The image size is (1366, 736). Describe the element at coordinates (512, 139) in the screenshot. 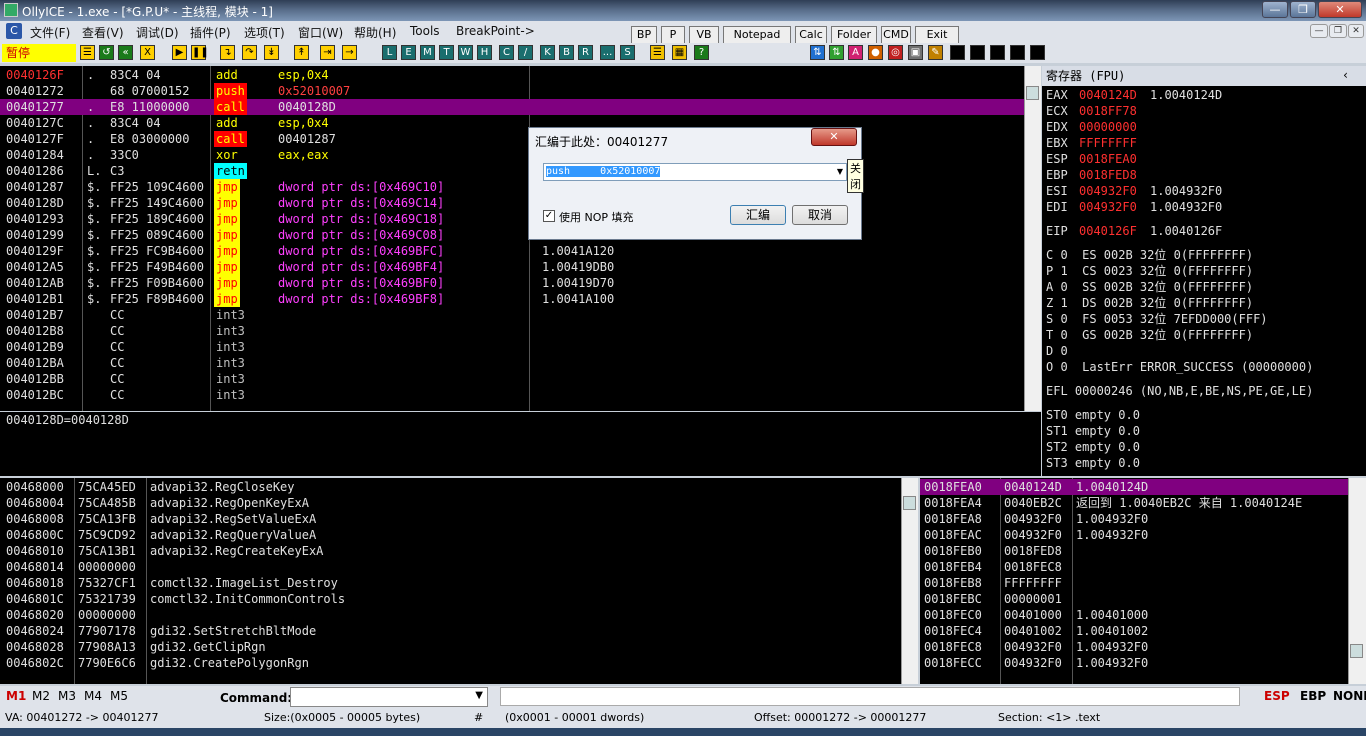

I see `disasm-row: 0040127F. E8 03000000 call 00401287` at that location.